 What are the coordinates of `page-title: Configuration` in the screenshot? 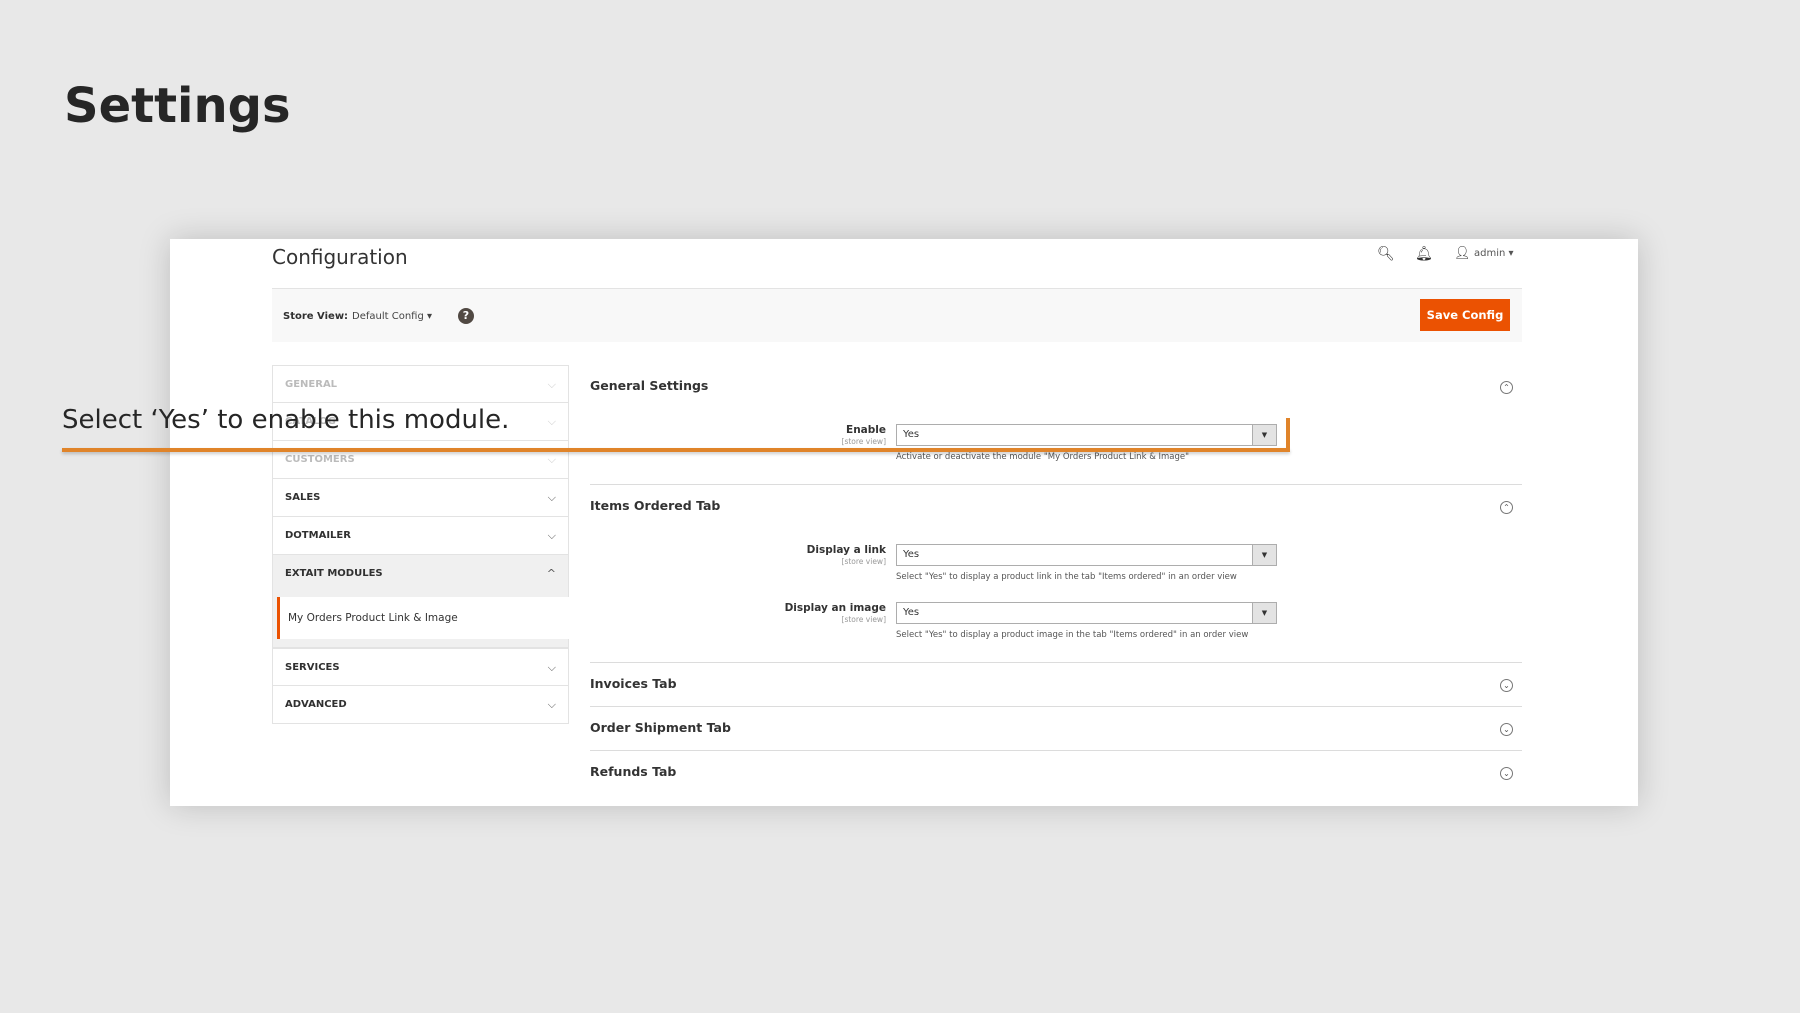 It's located at (340, 257).